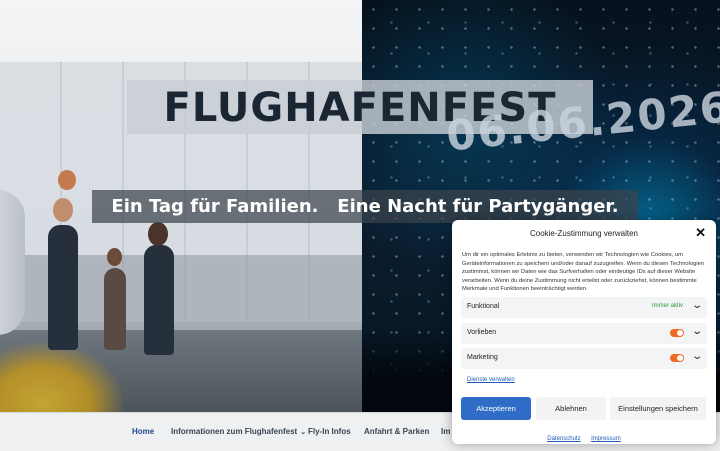 This screenshot has width=720, height=451. I want to click on dialog-footer-links: Datenschutz Impressum, so click(584, 436).